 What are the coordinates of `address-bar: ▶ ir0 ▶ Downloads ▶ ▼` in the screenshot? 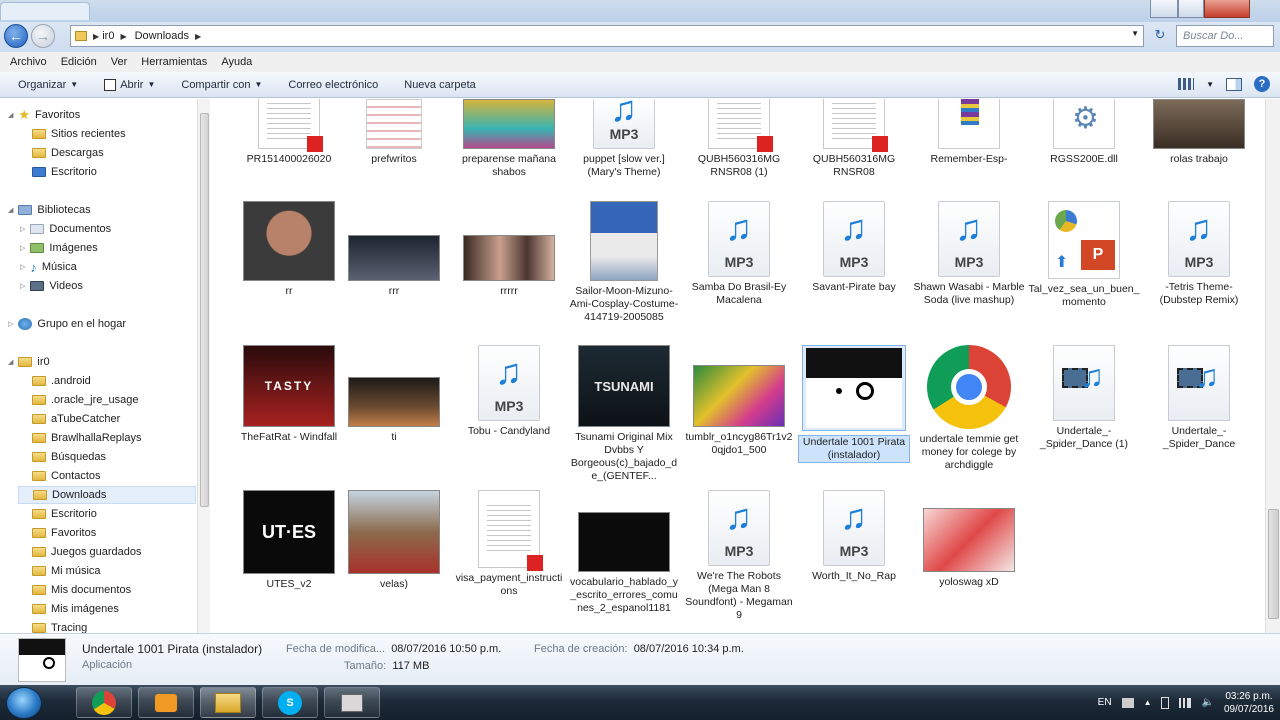 It's located at (607, 36).